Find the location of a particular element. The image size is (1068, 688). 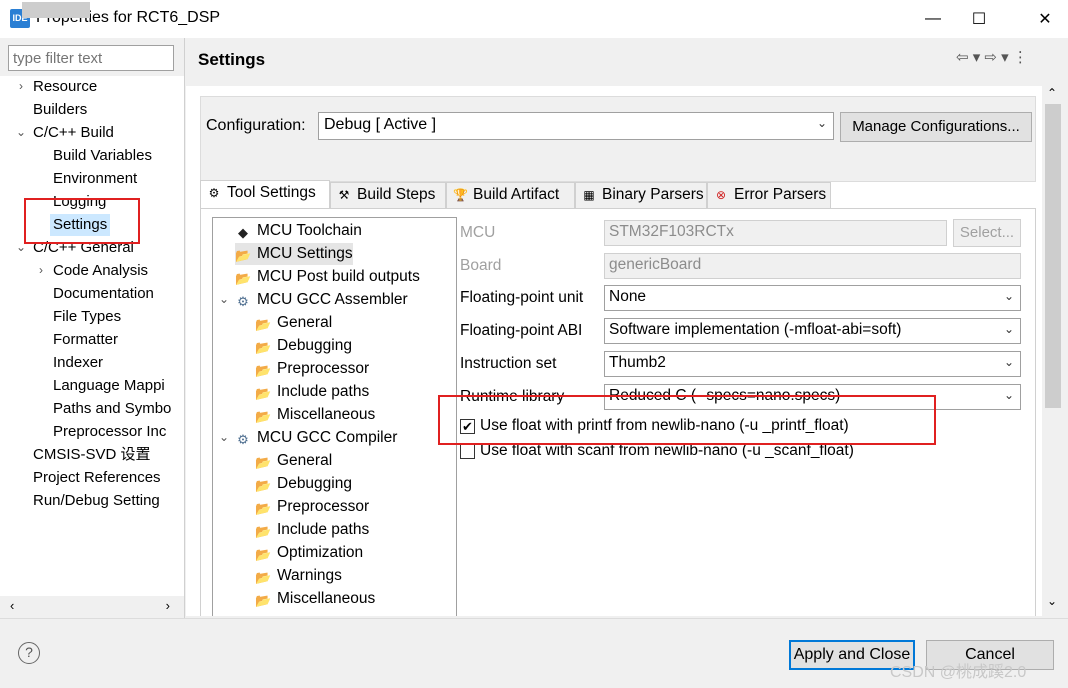

tree-item-environment: Environment is located at coordinates (95, 179).